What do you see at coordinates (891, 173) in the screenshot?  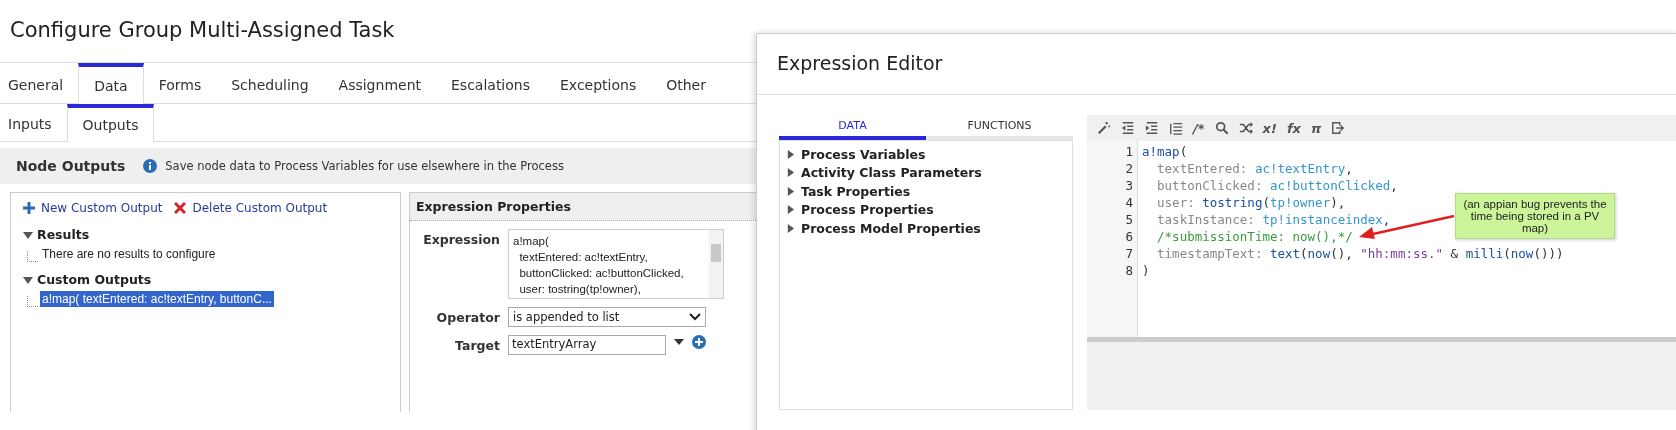 I see `tree-node: Activity Class Parameters` at bounding box center [891, 173].